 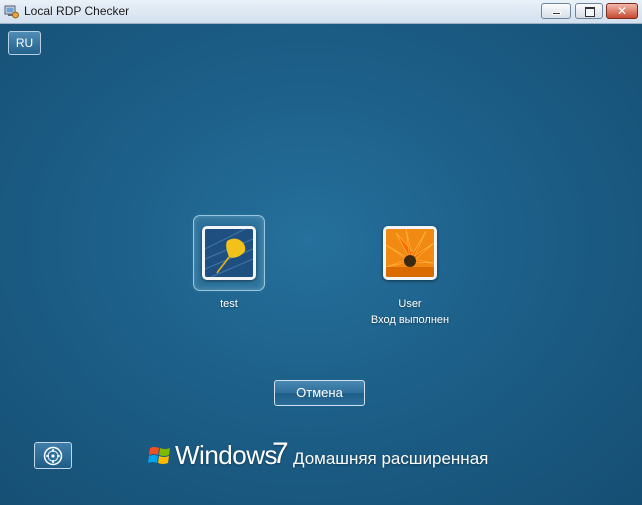 What do you see at coordinates (391, 458) in the screenshot?
I see `product-edition: Домашняя расширенная` at bounding box center [391, 458].